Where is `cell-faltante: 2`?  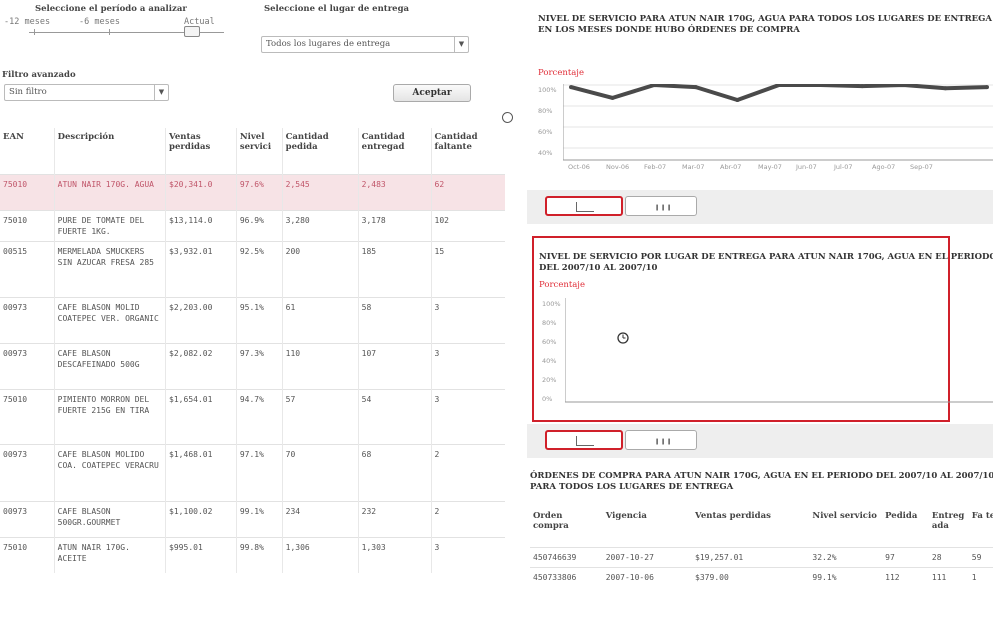 cell-faltante: 2 is located at coordinates (467, 518).